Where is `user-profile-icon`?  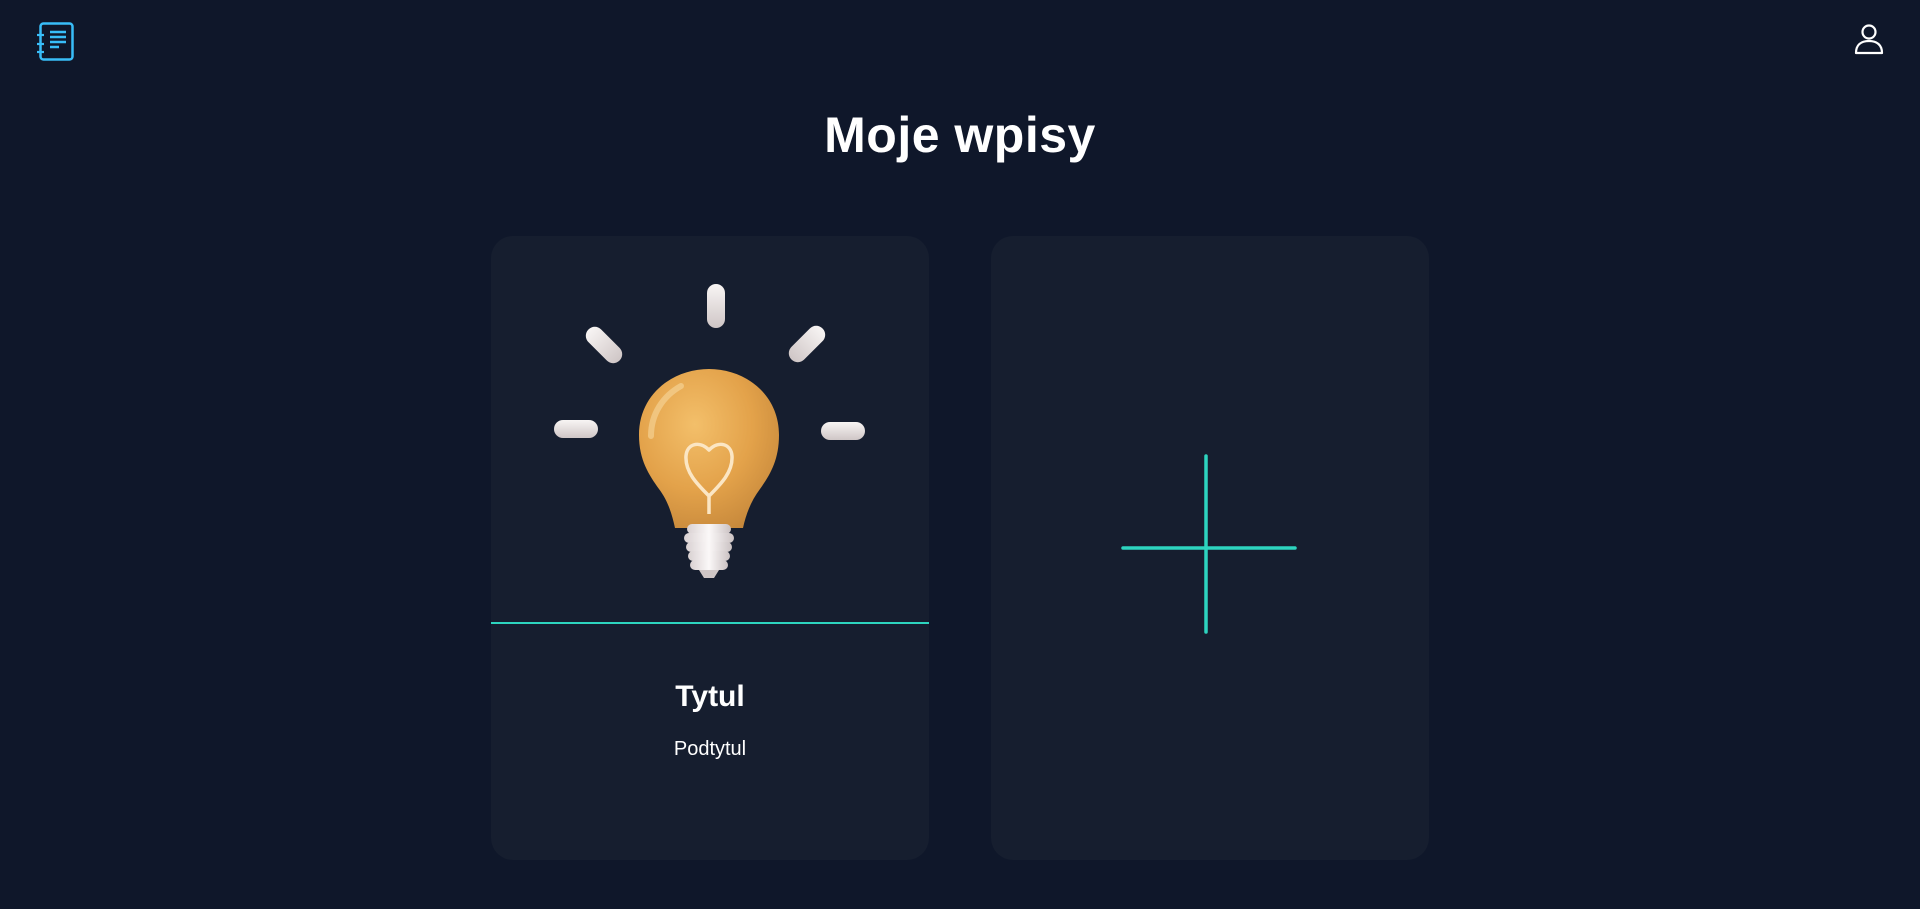
user-profile-icon is located at coordinates (1869, 39).